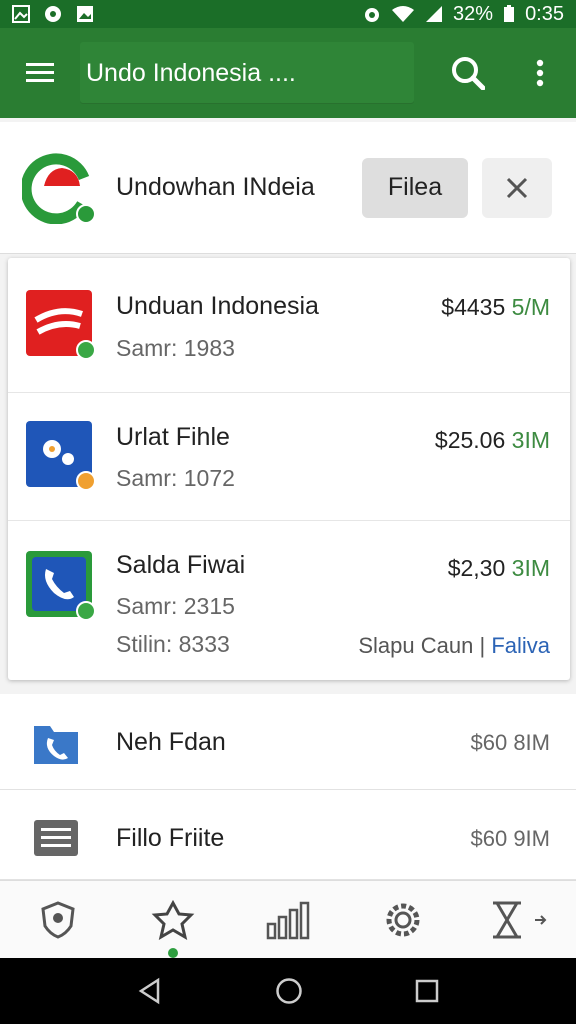 The image size is (576, 1024). I want to click on item-title: Urlat Fihle, so click(173, 437).